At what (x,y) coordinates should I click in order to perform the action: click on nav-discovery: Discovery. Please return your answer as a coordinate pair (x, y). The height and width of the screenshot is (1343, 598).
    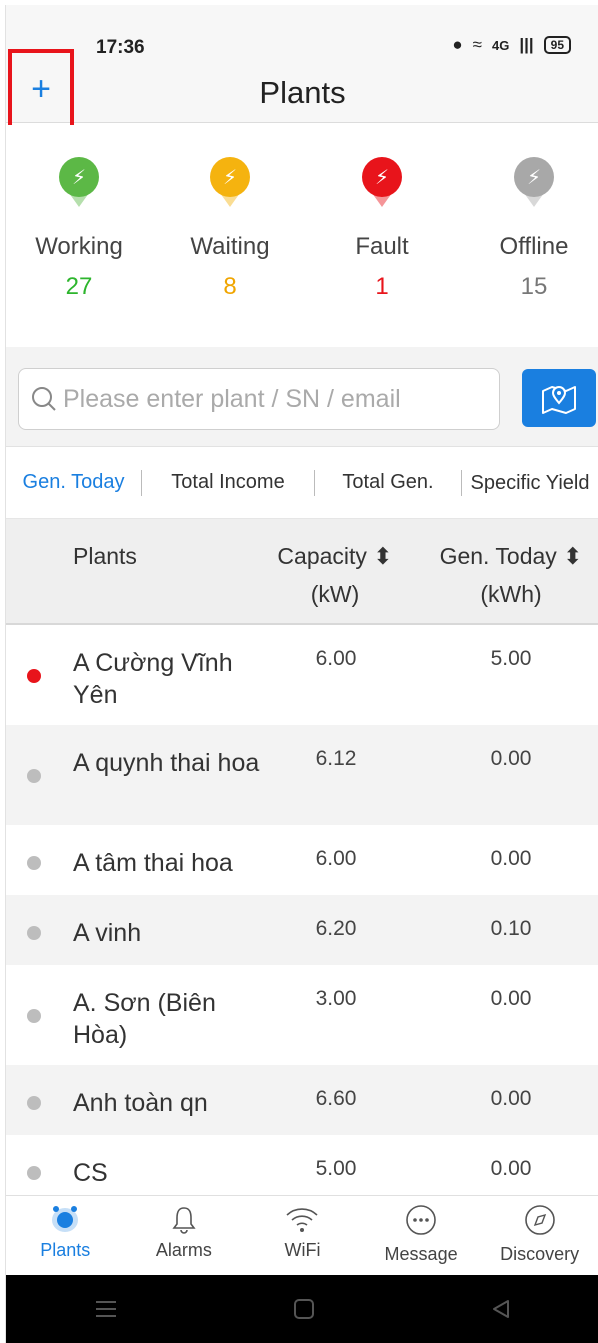
    Looking at the image, I should click on (539, 1235).